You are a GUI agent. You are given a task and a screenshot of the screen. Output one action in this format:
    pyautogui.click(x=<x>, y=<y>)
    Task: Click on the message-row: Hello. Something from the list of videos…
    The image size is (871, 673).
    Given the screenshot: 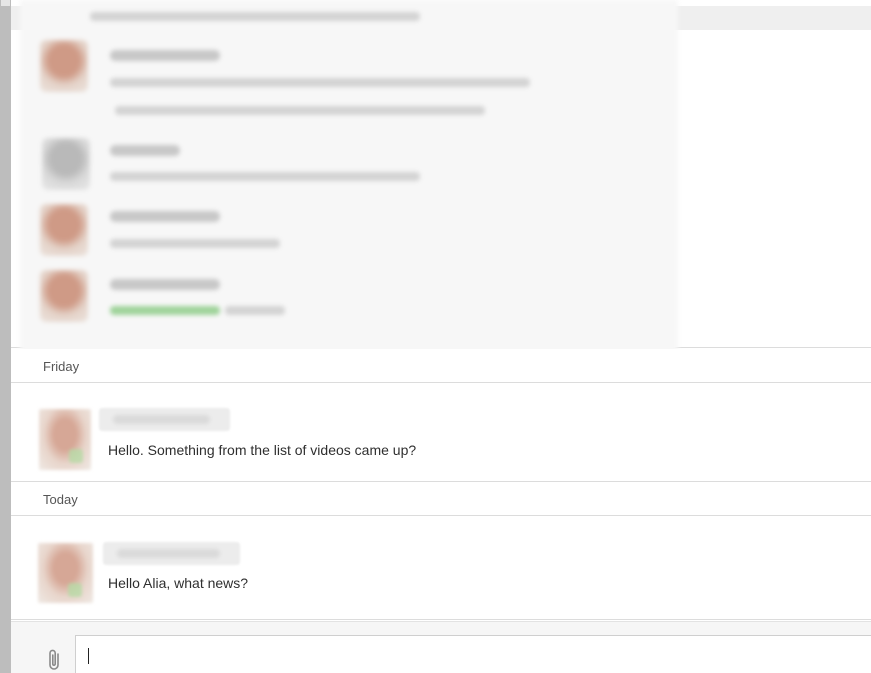 What is the action you would take?
    pyautogui.click(x=441, y=432)
    